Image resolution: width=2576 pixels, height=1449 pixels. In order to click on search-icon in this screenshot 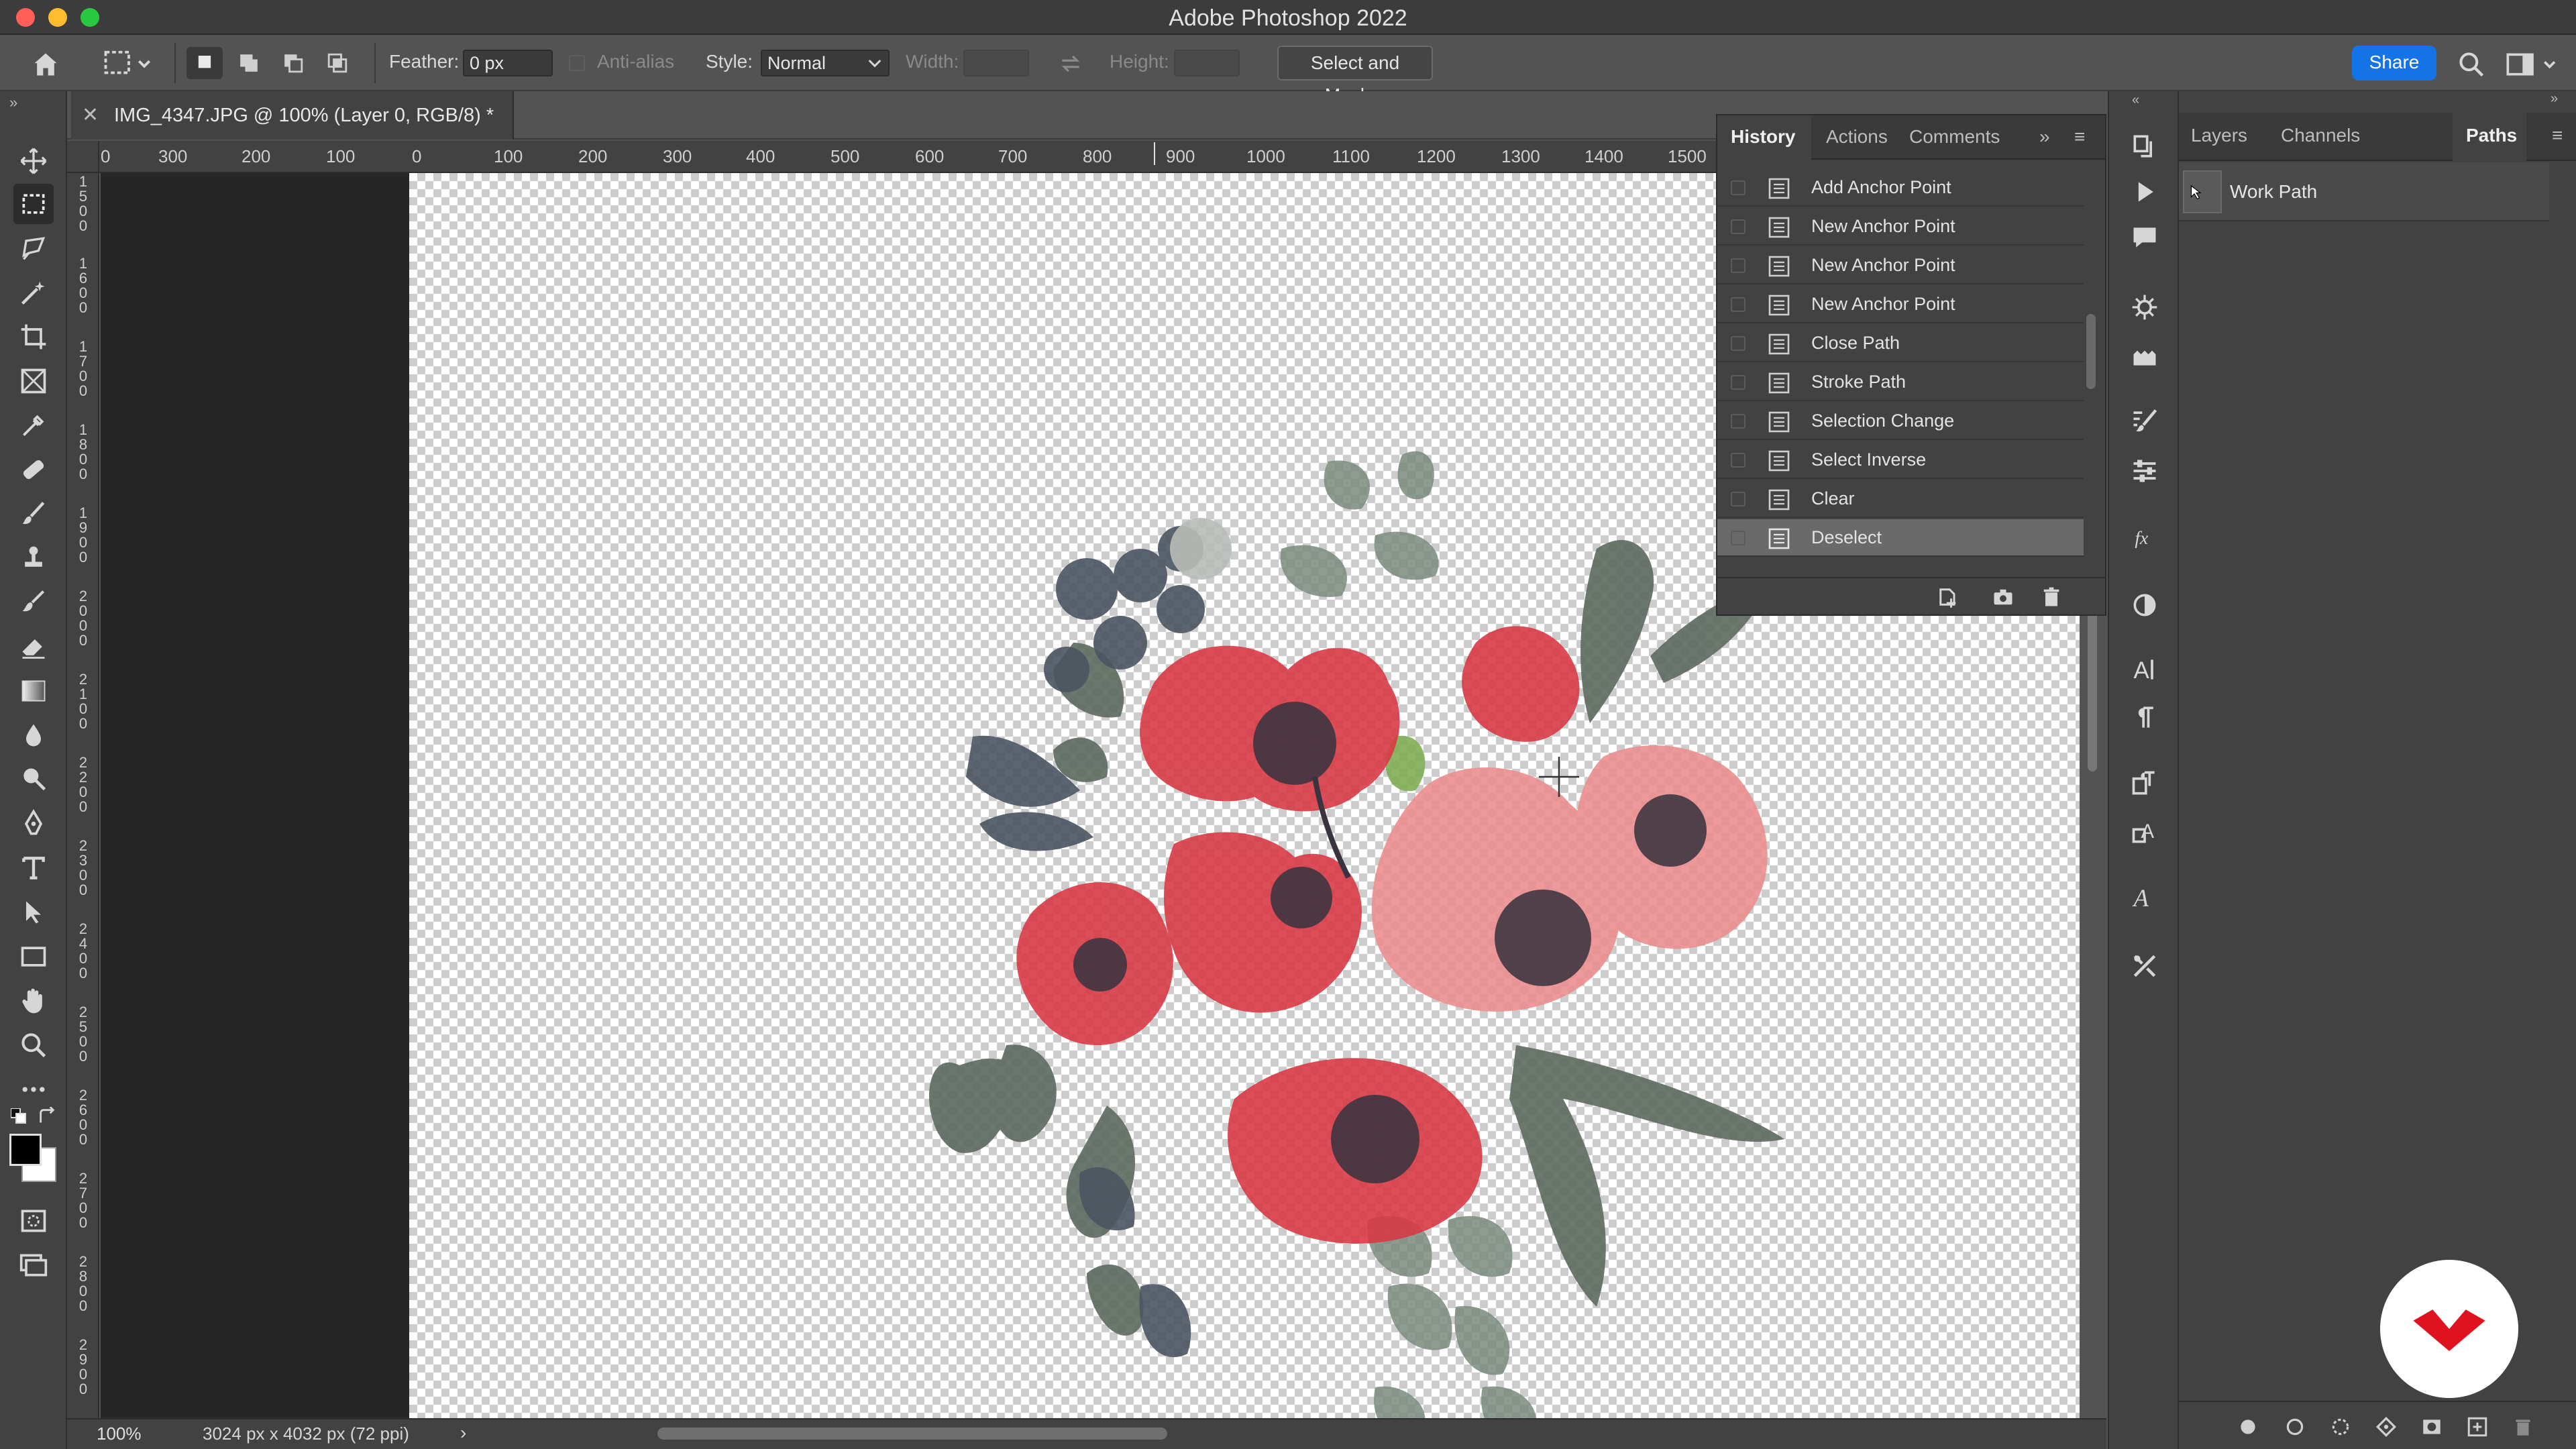, I will do `click(2471, 64)`.